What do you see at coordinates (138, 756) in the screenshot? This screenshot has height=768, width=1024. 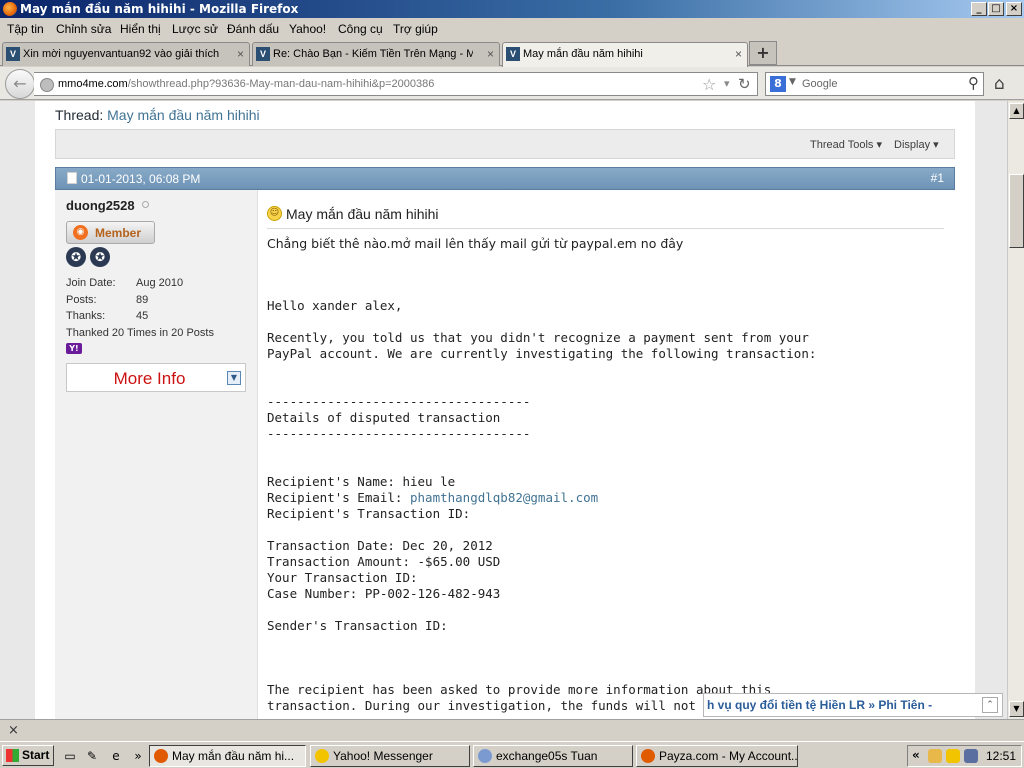 I see `quicklaunch-chevron: »` at bounding box center [138, 756].